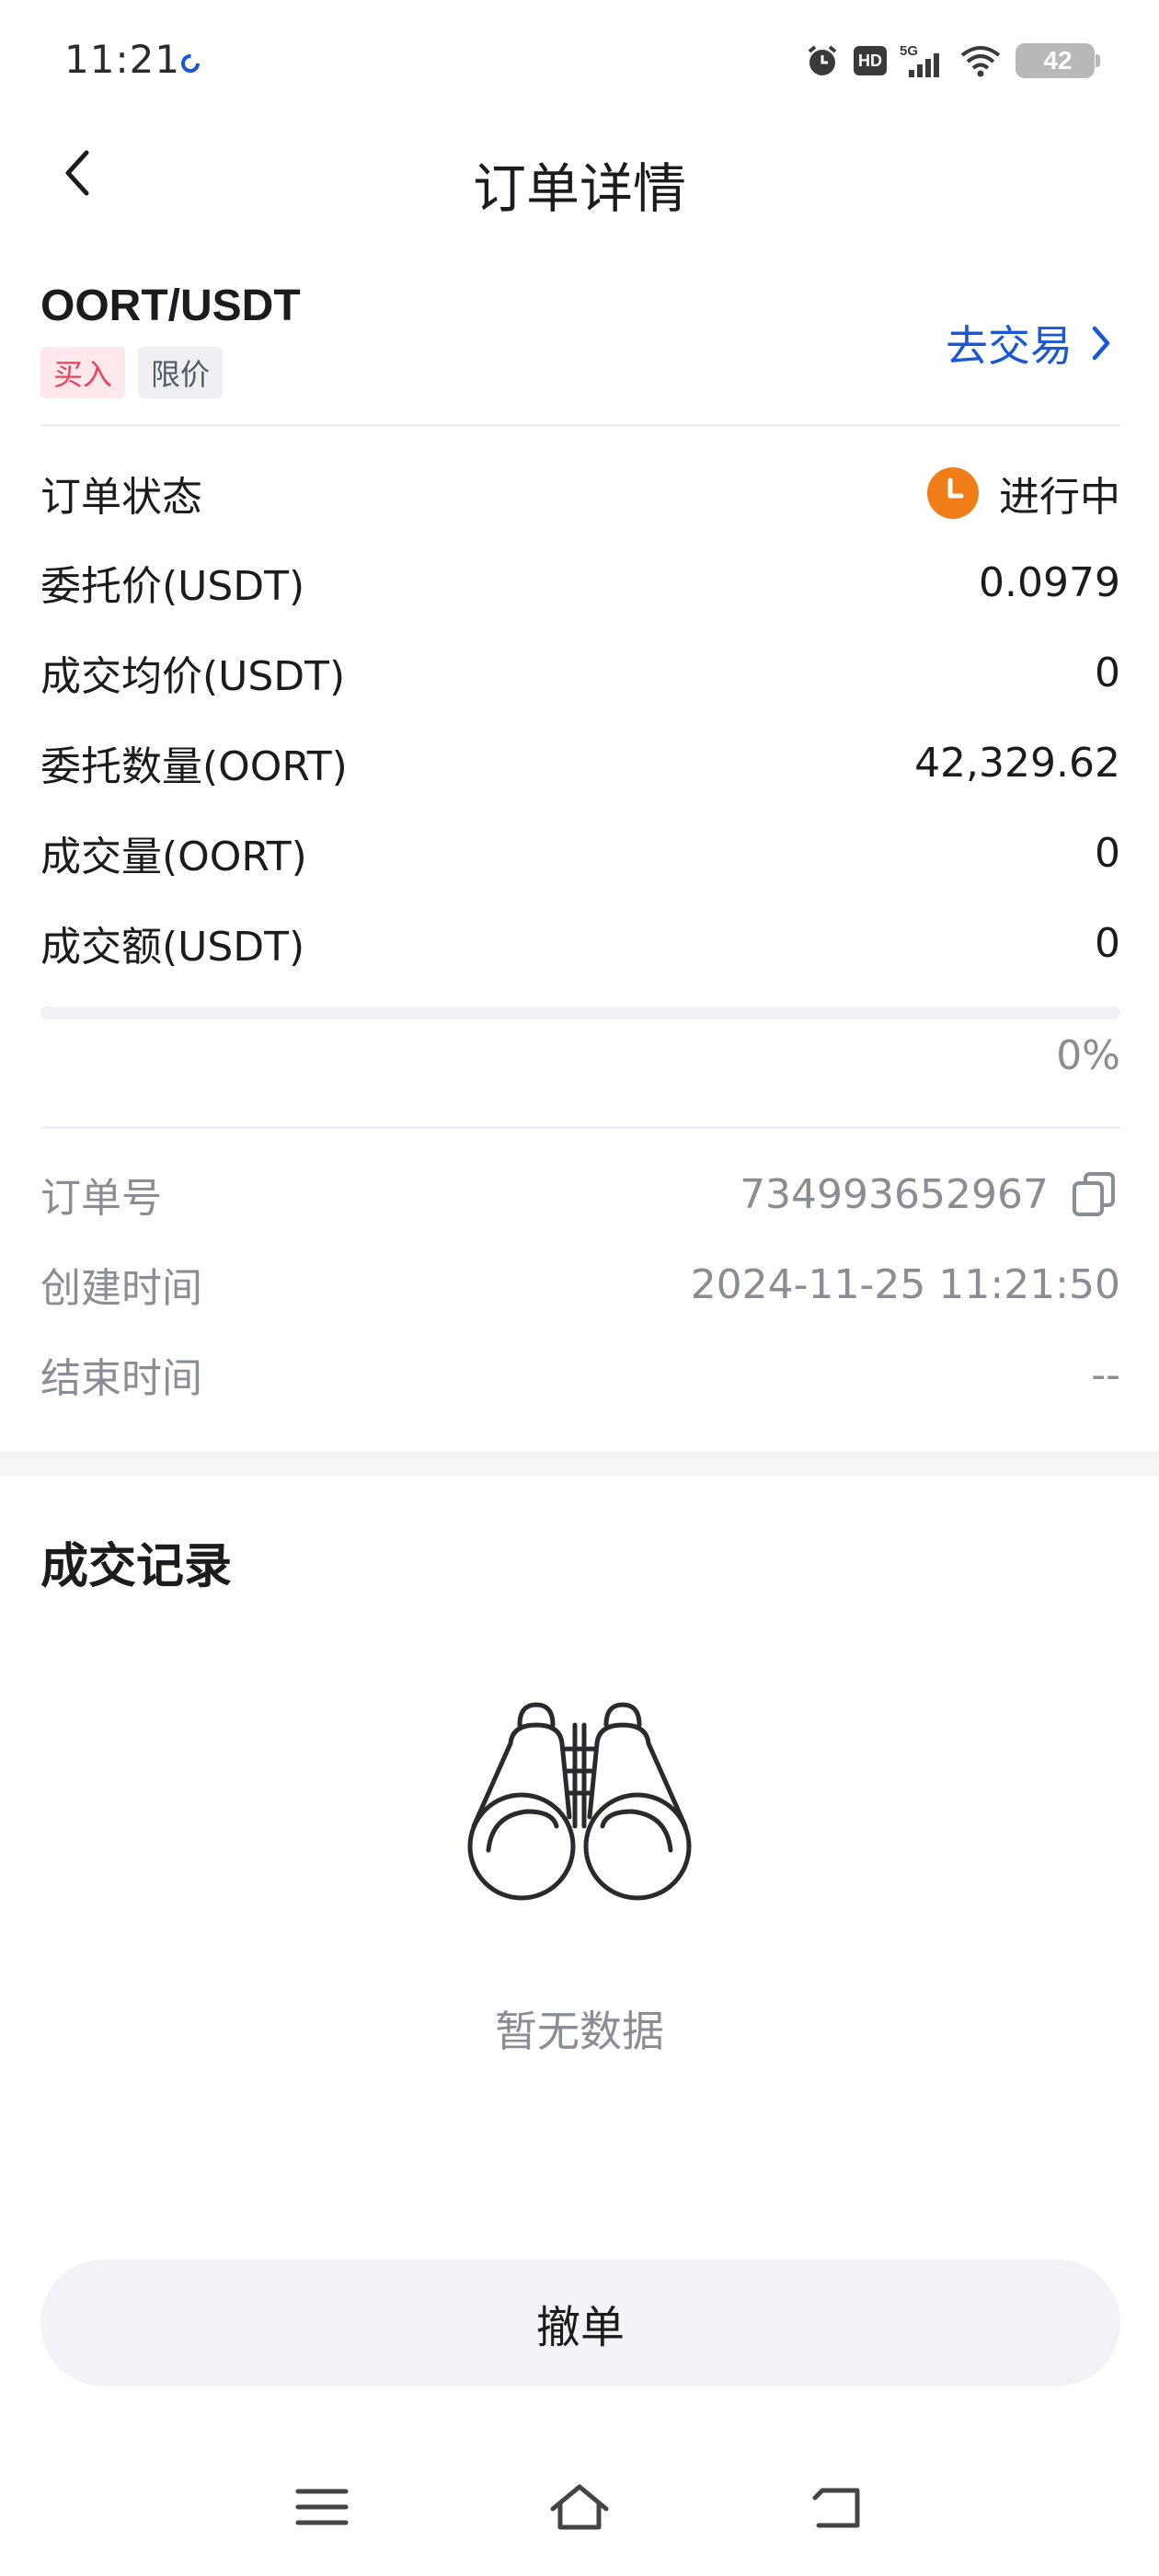 The image size is (1159, 2576). I want to click on row-value: 734993652967, so click(930, 1194).